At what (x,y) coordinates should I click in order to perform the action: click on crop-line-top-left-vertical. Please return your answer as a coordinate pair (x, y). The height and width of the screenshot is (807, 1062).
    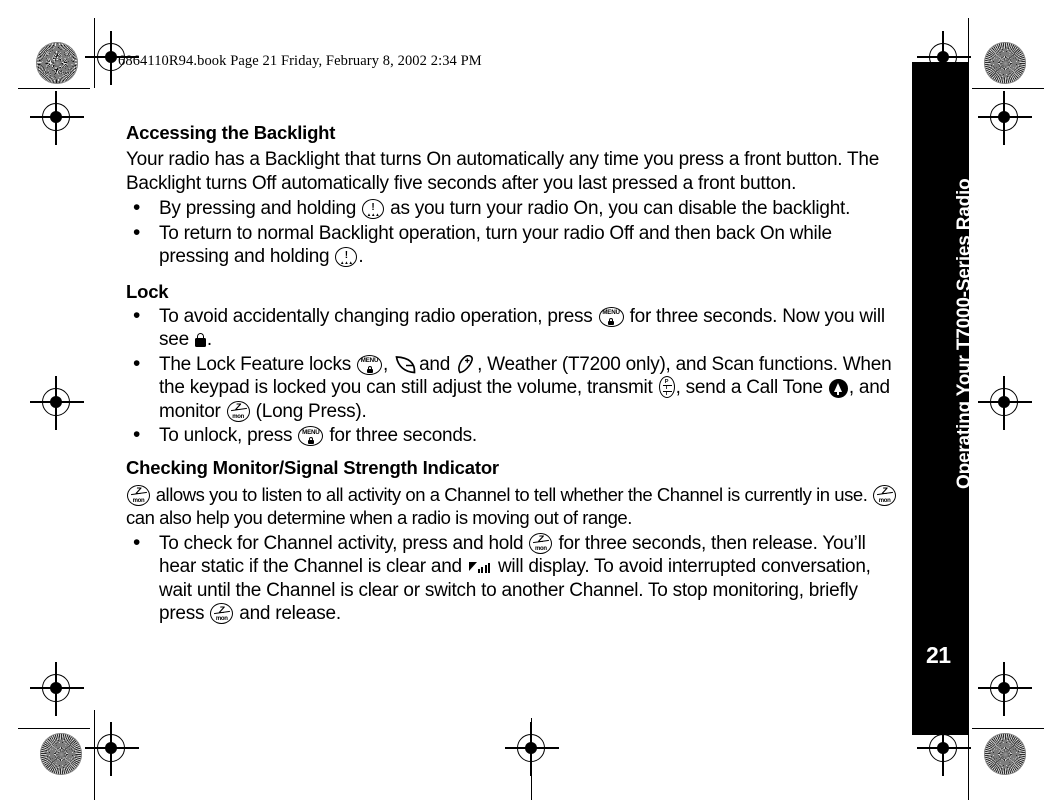
    Looking at the image, I should click on (95, 53).